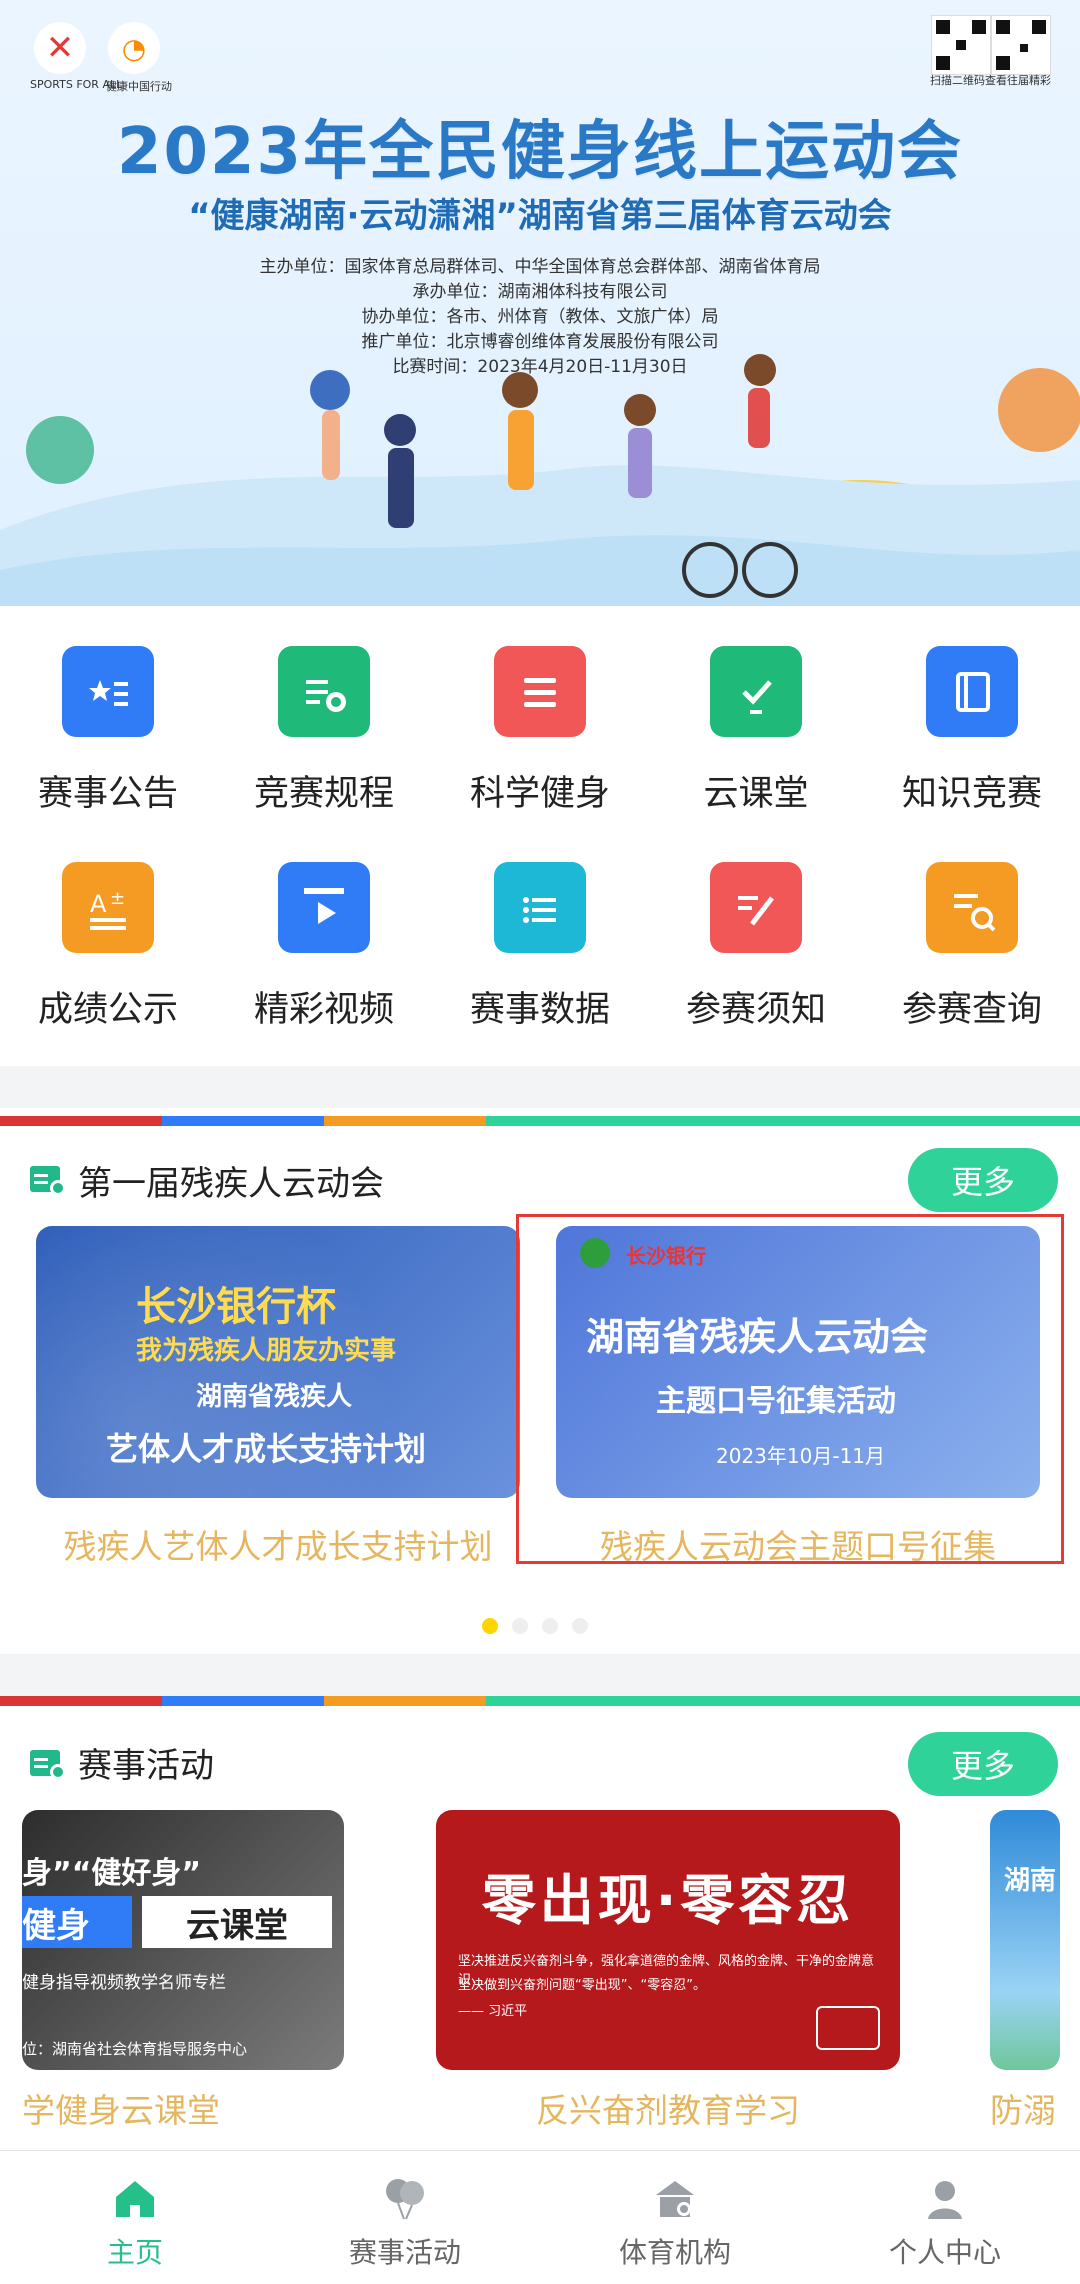 The image size is (1080, 2284). Describe the element at coordinates (77, 1922) in the screenshot. I see `card-text: 健身` at that location.